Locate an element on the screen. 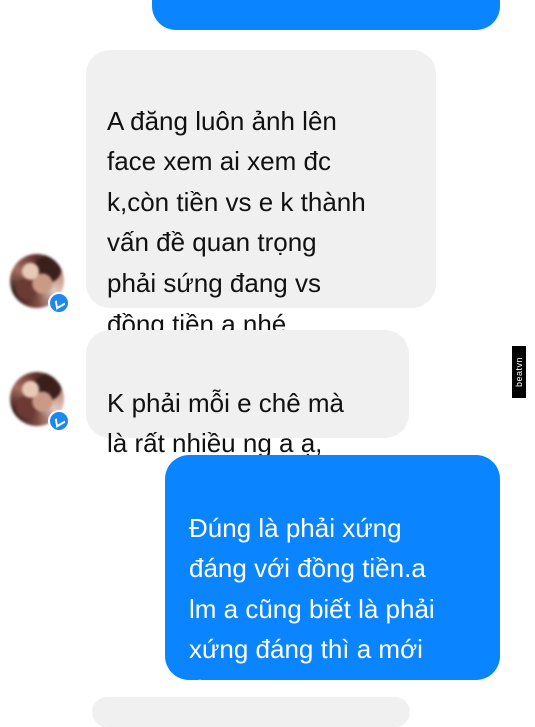 The image size is (535, 727). watermark-logo: beatvn is located at coordinates (519, 372).